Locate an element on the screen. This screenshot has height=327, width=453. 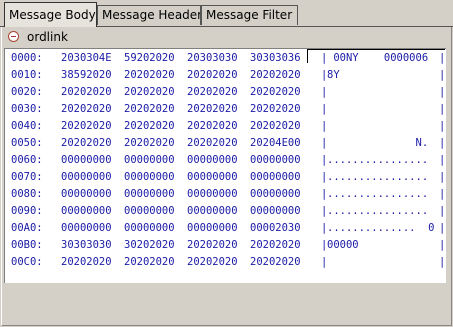
hex-row: 00C0: 20202020 20202020 20202020 20202020 | | is located at coordinates (225, 262).